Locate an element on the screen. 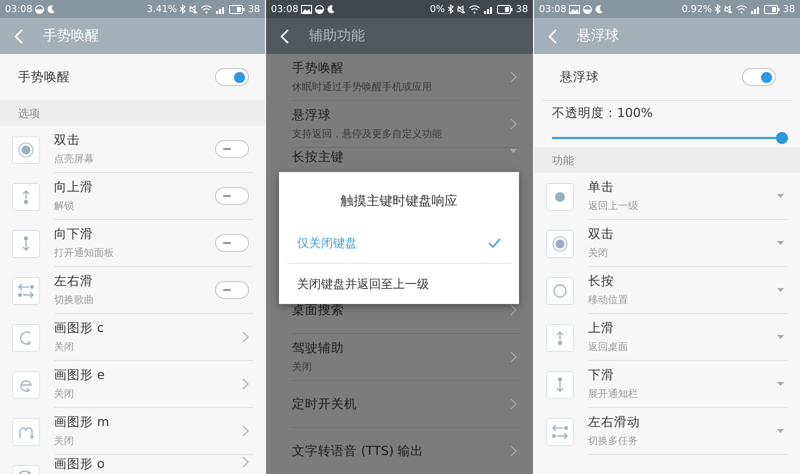 The width and height of the screenshot is (800, 474). setting-subtitle: 点亮屏幕 is located at coordinates (74, 159).